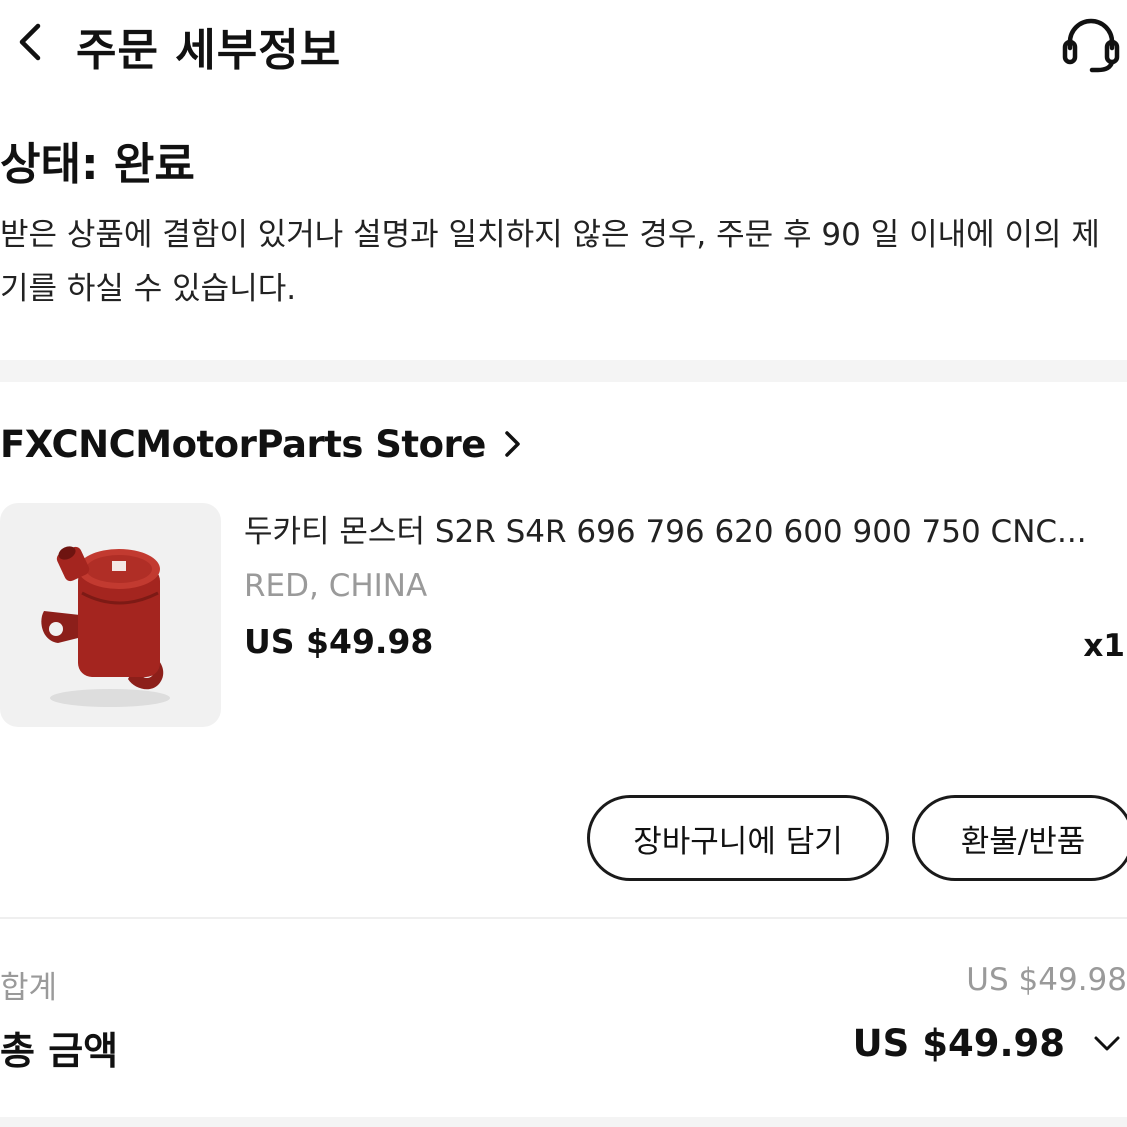 This screenshot has height=1127, width=1127. I want to click on bottom-divider, so click(563, 1122).